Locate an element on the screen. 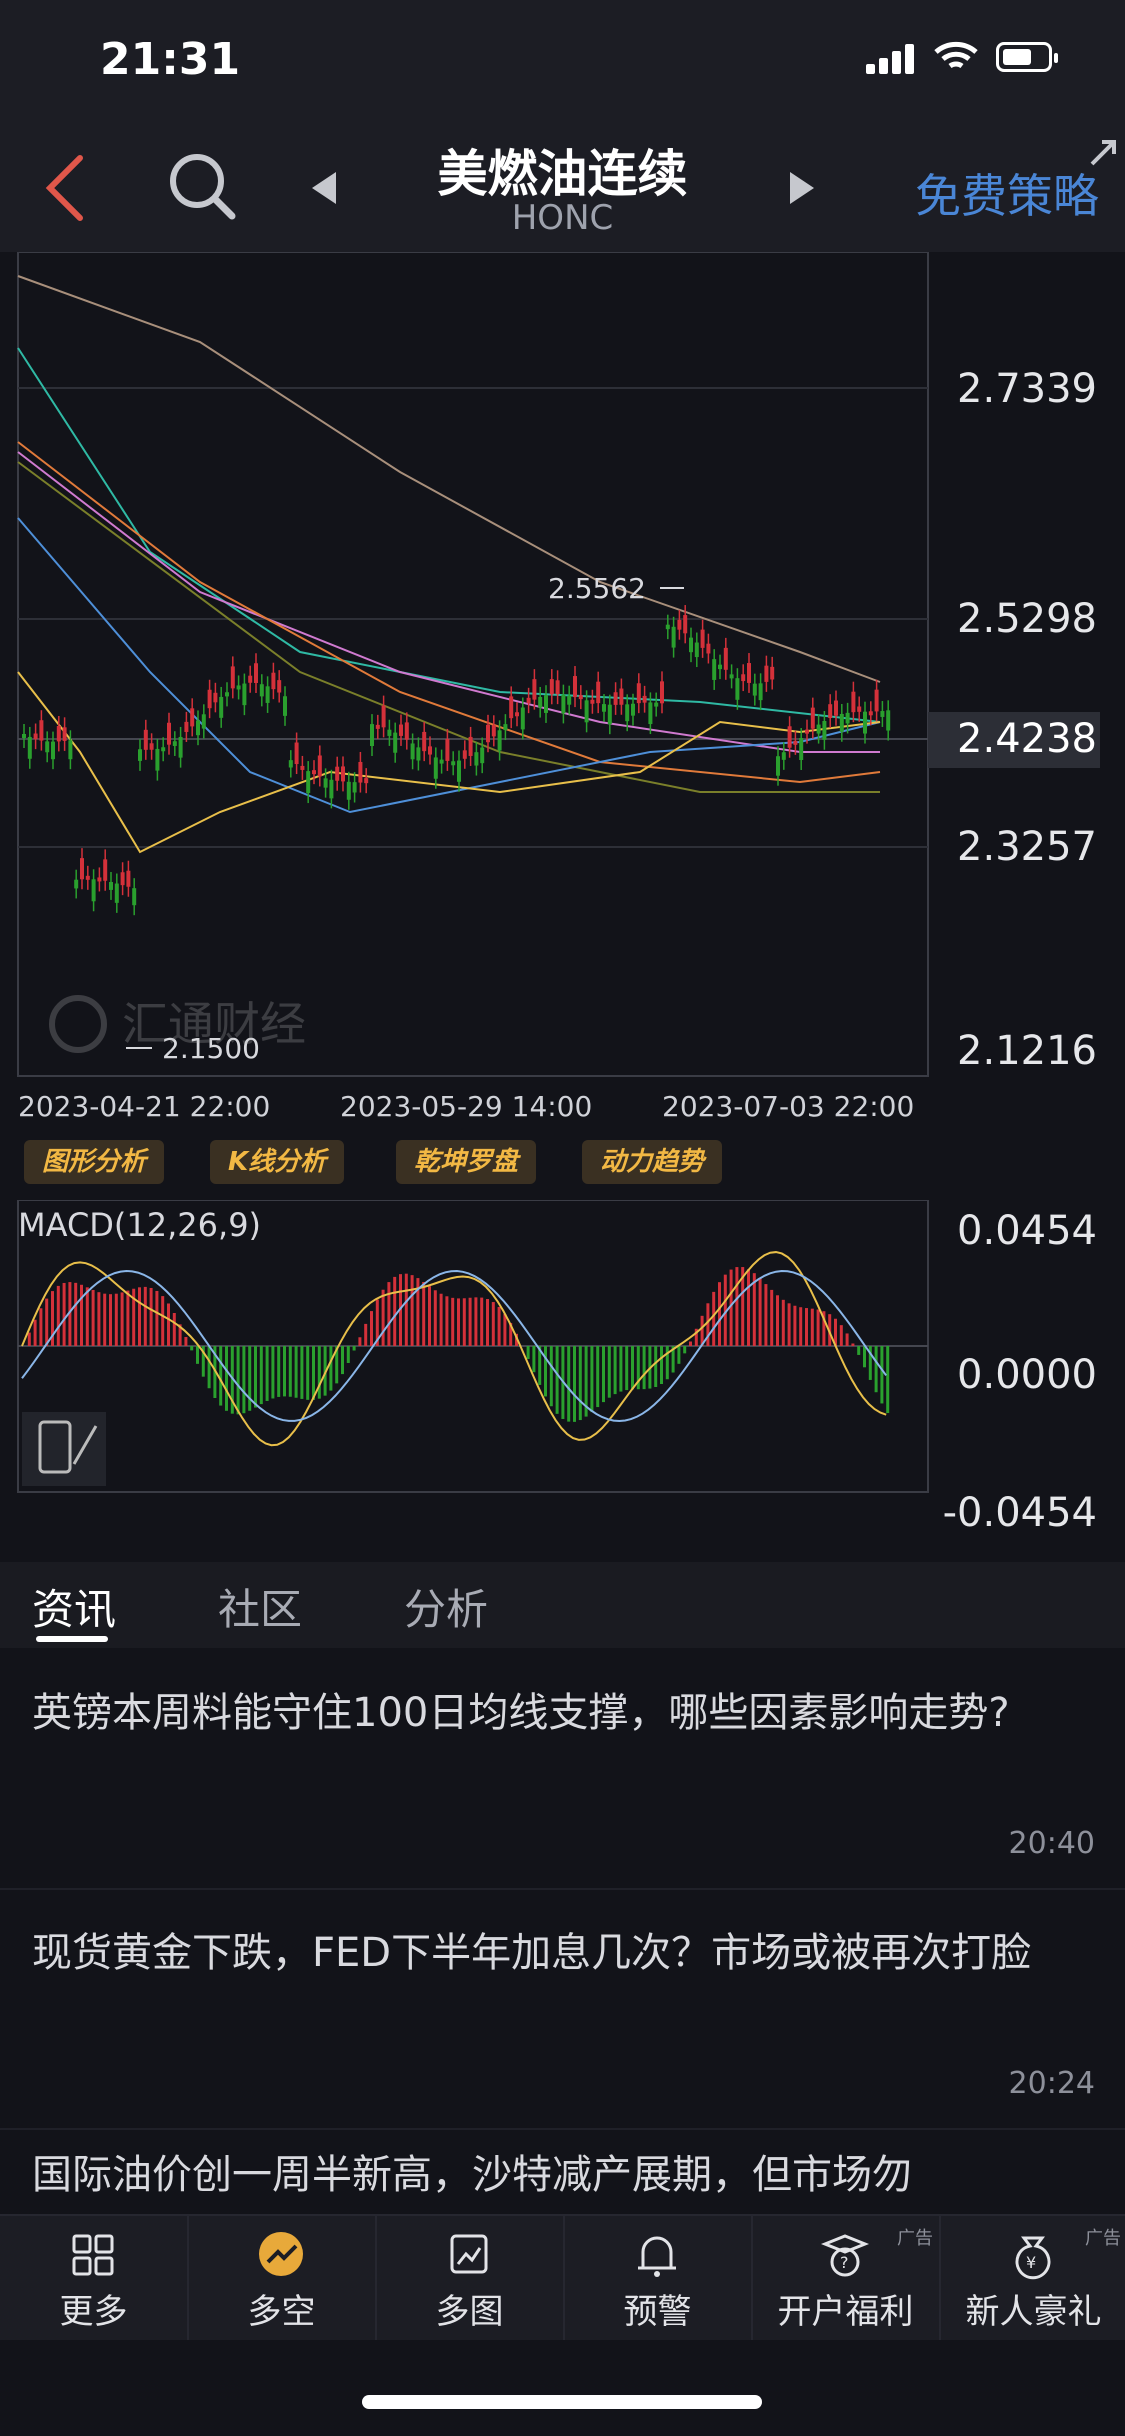 The width and height of the screenshot is (1125, 2436). kline-analysis-button: K线分析 is located at coordinates (277, 1162).